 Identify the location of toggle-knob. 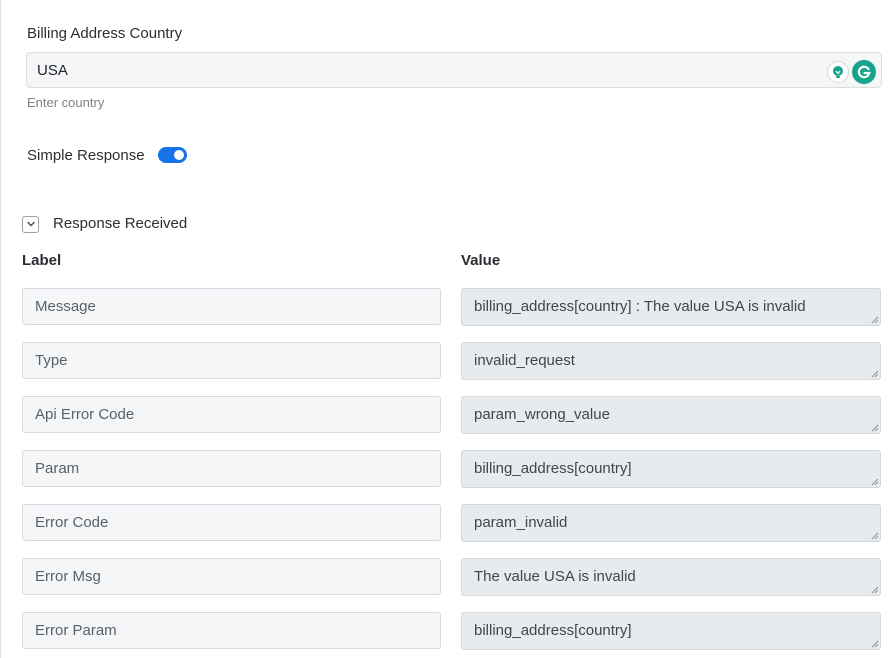
(179, 155).